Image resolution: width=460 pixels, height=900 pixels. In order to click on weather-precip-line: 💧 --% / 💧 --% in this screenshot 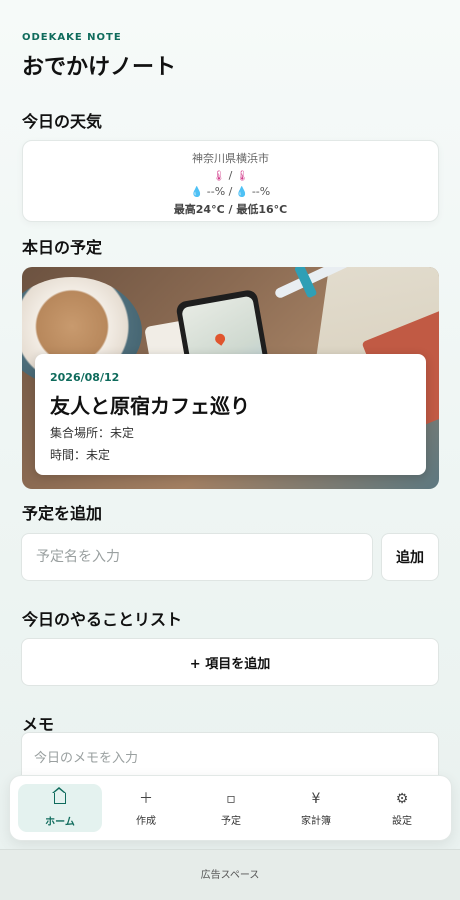, I will do `click(230, 191)`.